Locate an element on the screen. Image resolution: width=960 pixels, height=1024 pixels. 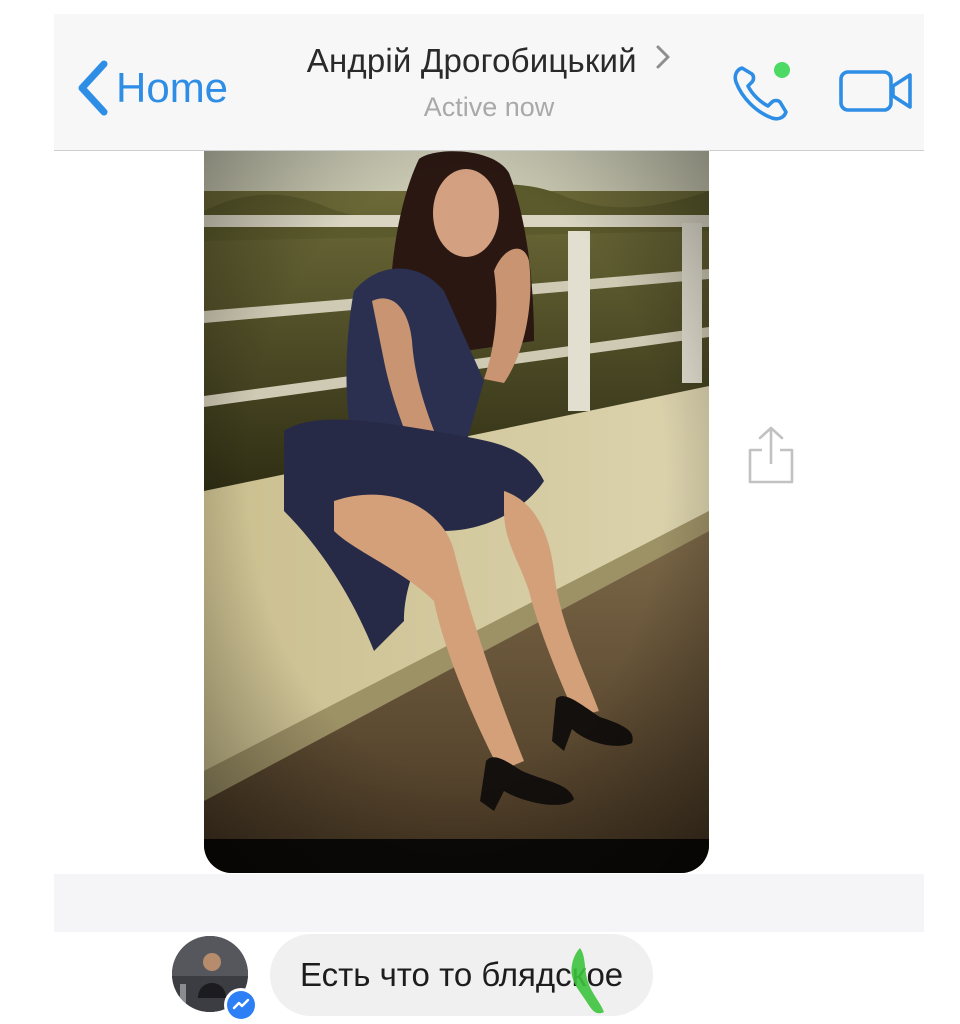
left-margin is located at coordinates (19, 512).